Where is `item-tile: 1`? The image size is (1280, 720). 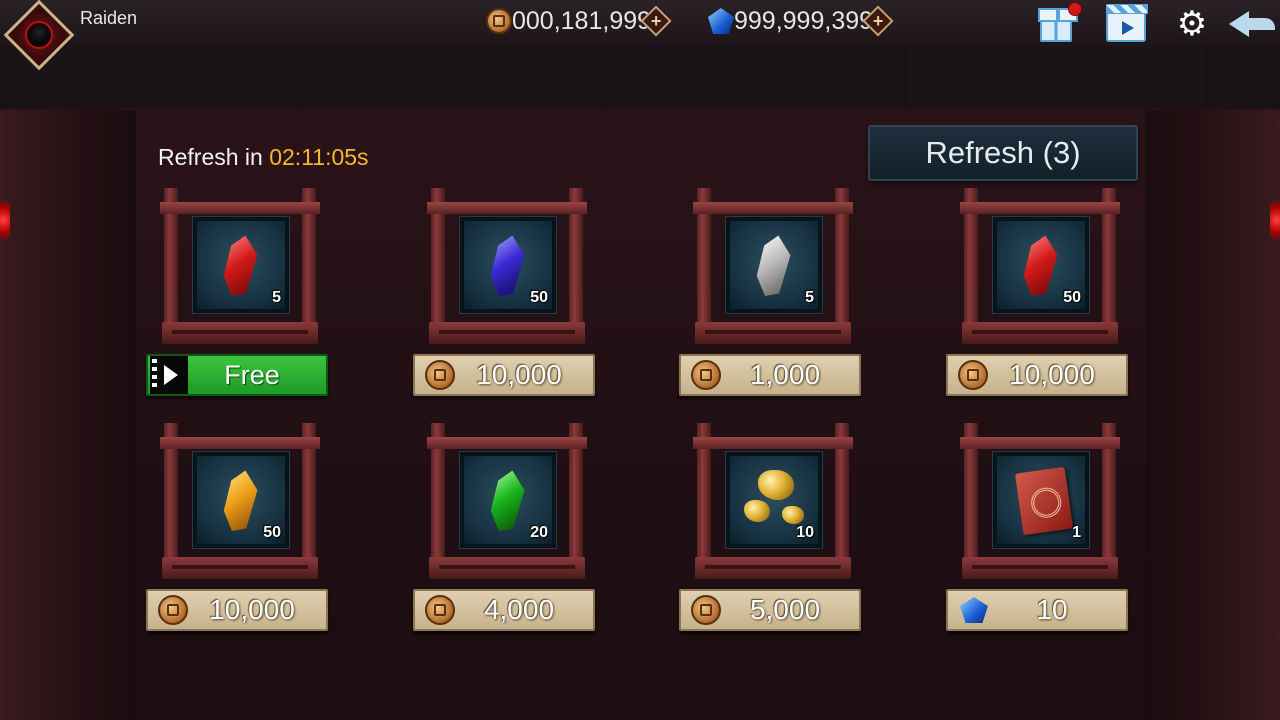
item-tile: 1 is located at coordinates (1041, 500).